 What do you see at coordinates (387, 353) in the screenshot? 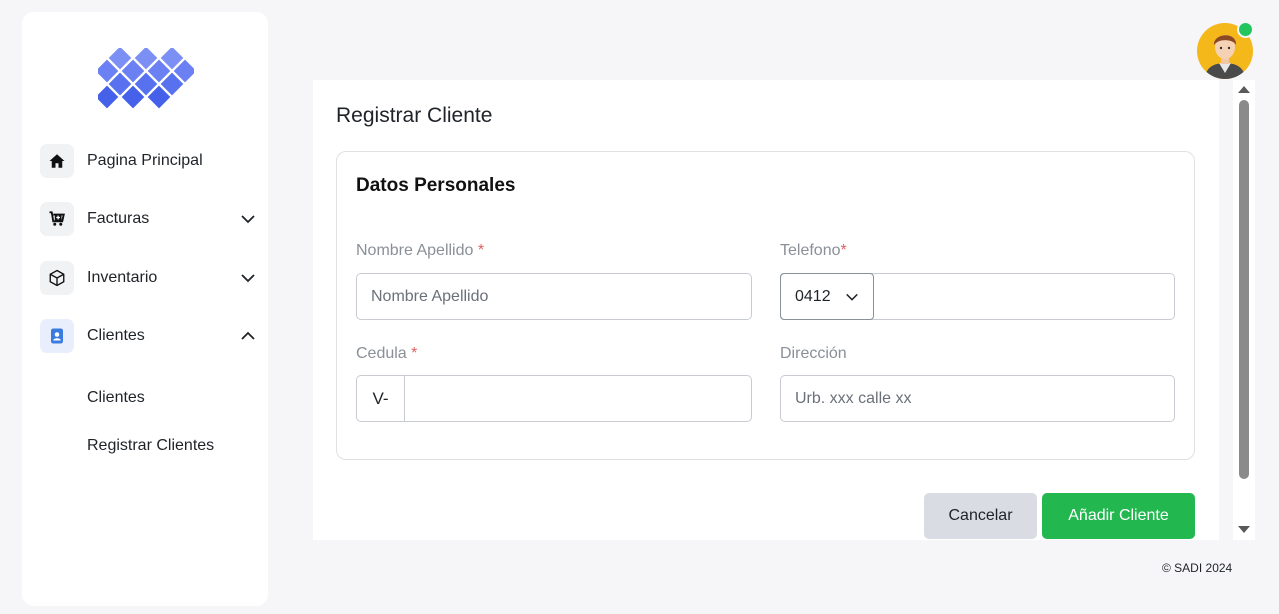
I see `cedula-label: Cedula *` at bounding box center [387, 353].